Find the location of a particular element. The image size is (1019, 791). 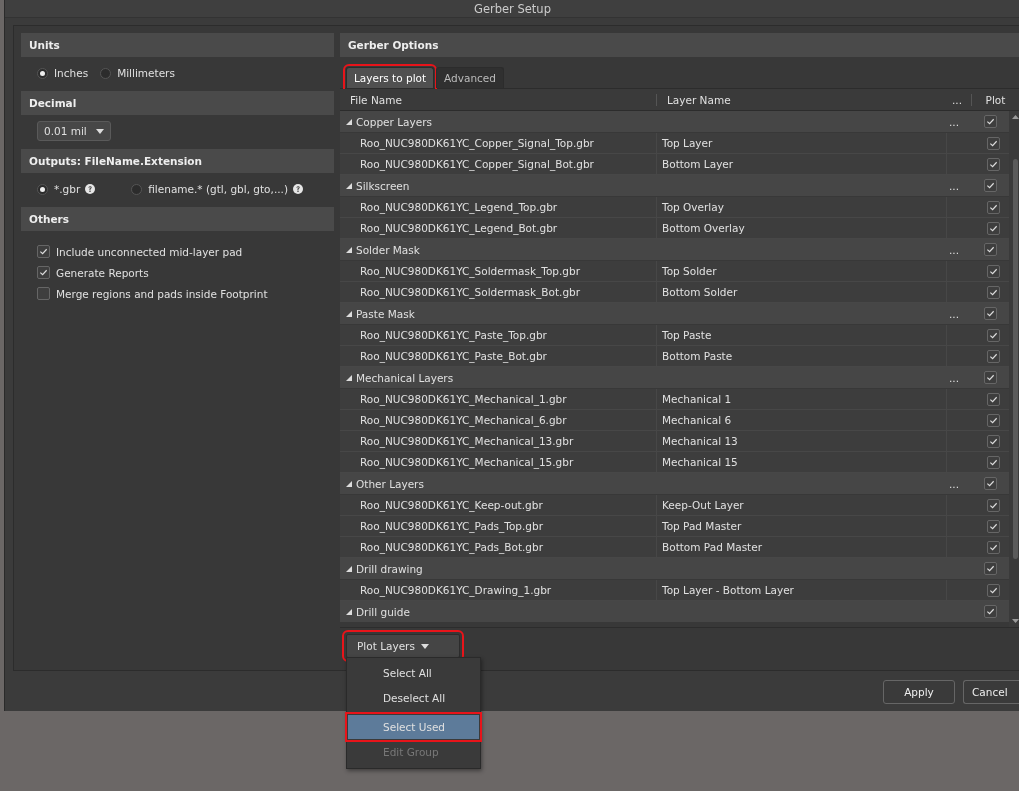

table-cell-text: Roo_NUC980DK61YC_Pads_Top.gbr is located at coordinates (451, 527).